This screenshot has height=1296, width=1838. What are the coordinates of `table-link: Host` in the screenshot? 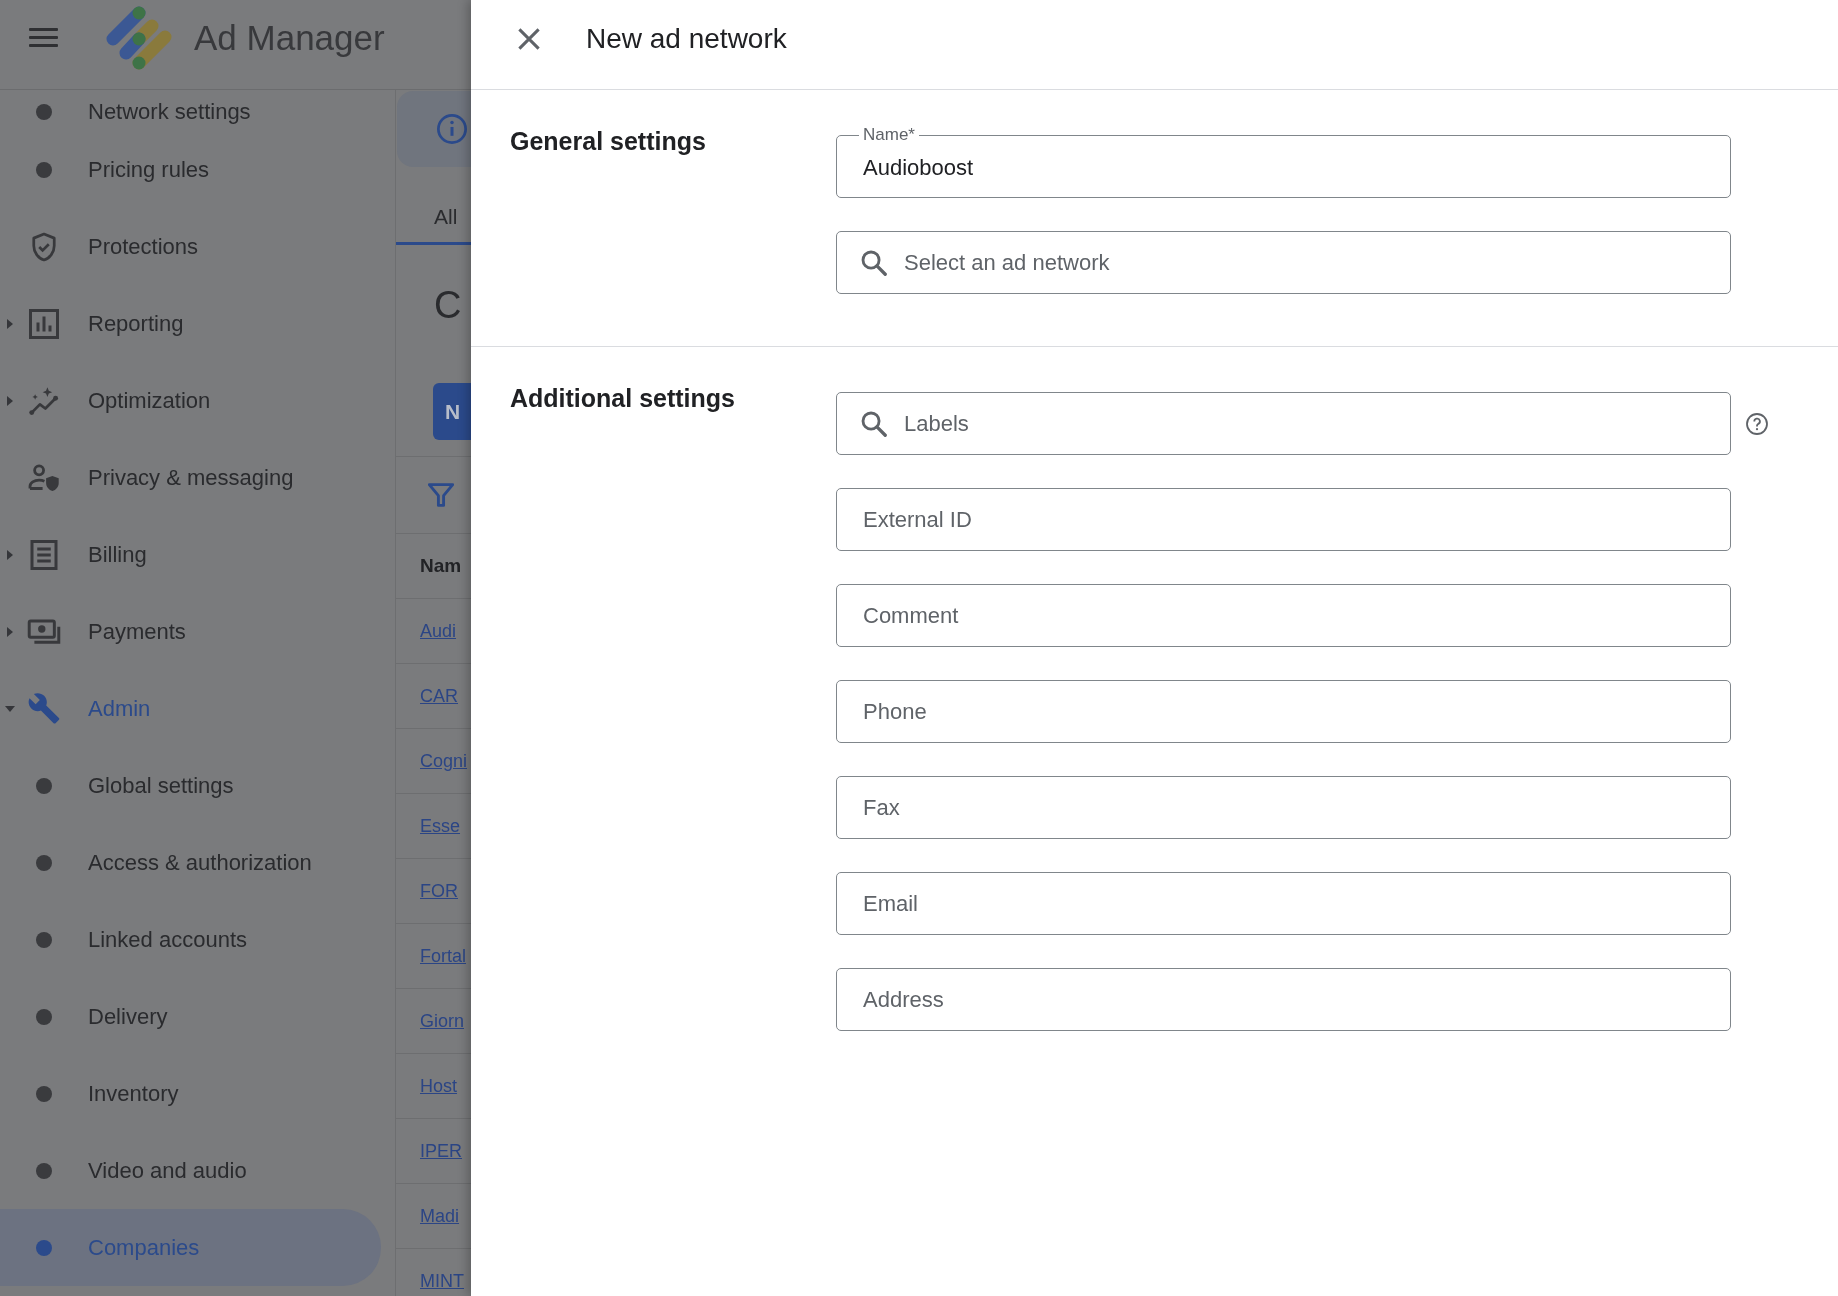 It's located at (438, 1086).